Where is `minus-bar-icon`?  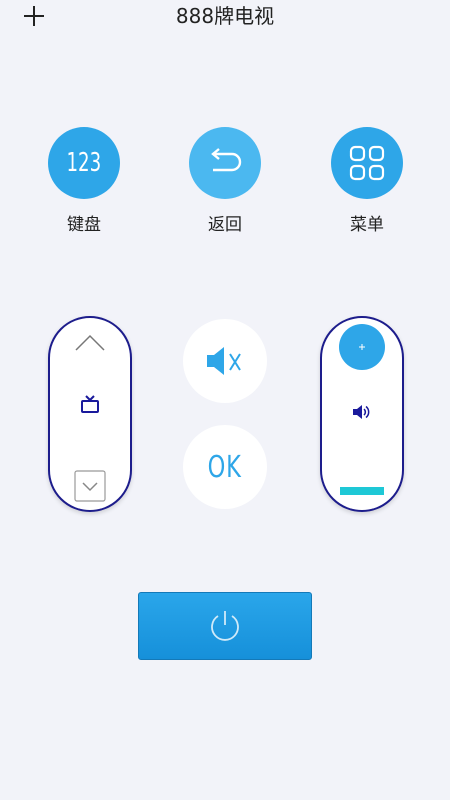
minus-bar-icon is located at coordinates (362, 491).